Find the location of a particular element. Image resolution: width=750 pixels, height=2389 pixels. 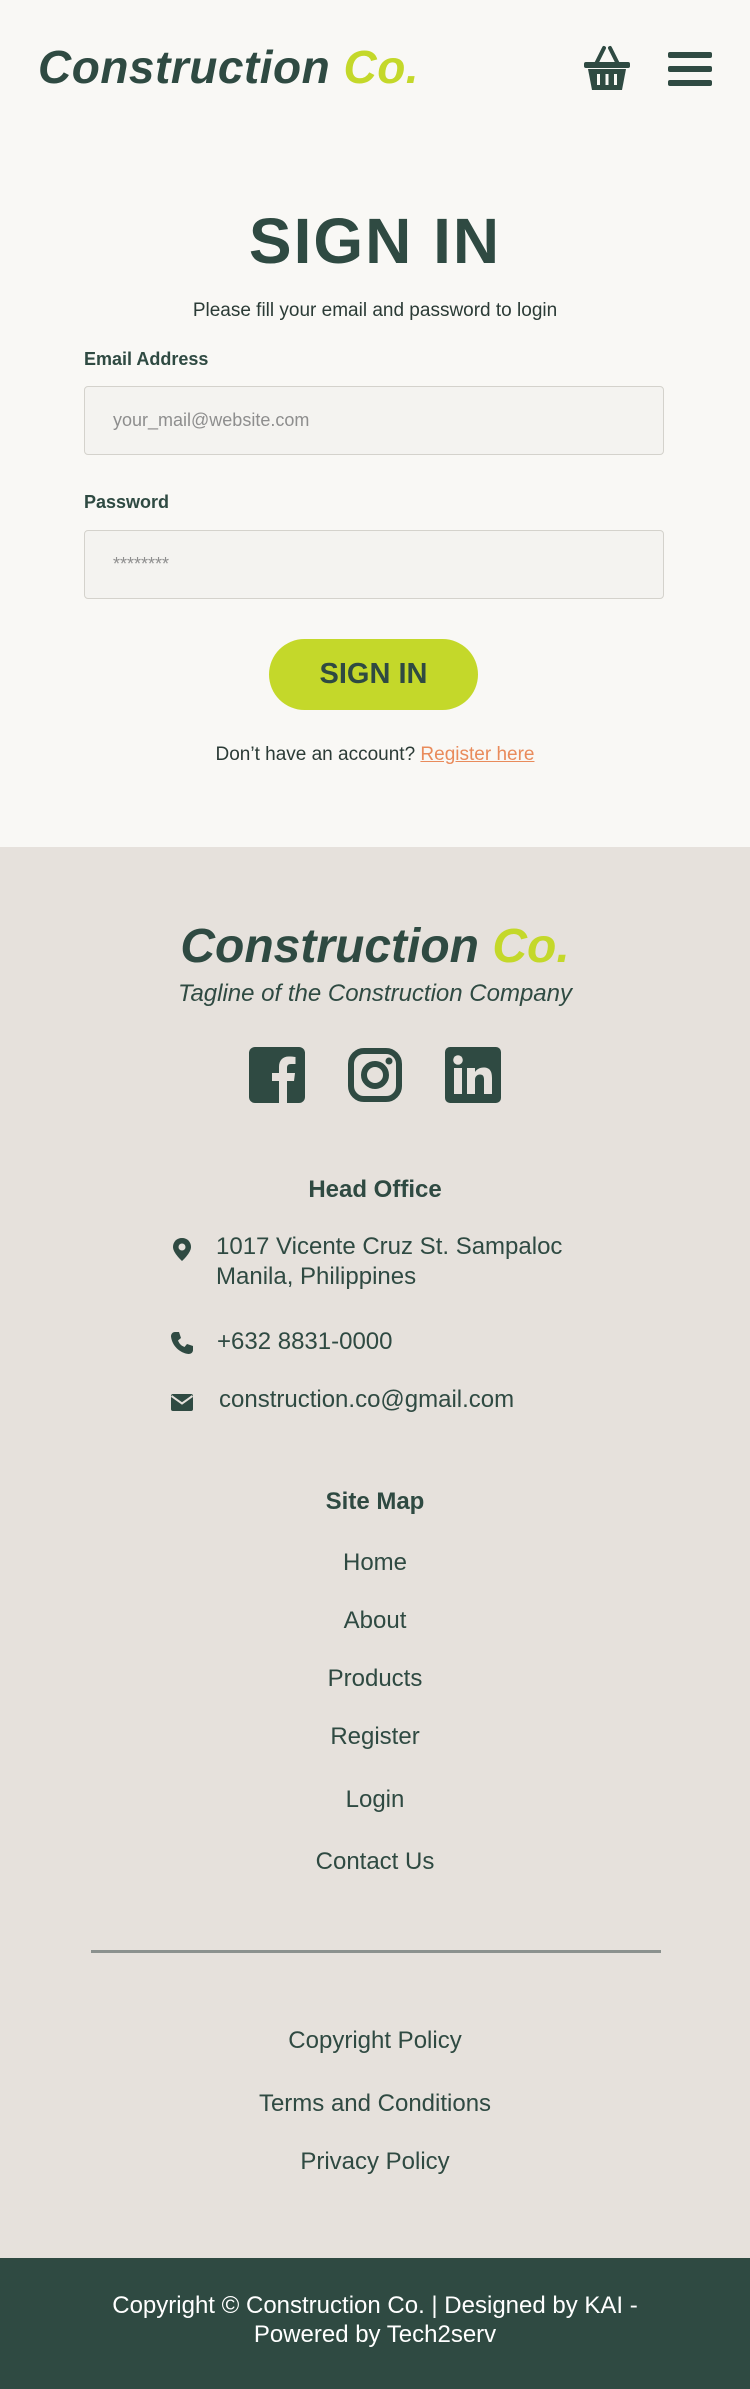

email-label: Email Address is located at coordinates (146, 359).